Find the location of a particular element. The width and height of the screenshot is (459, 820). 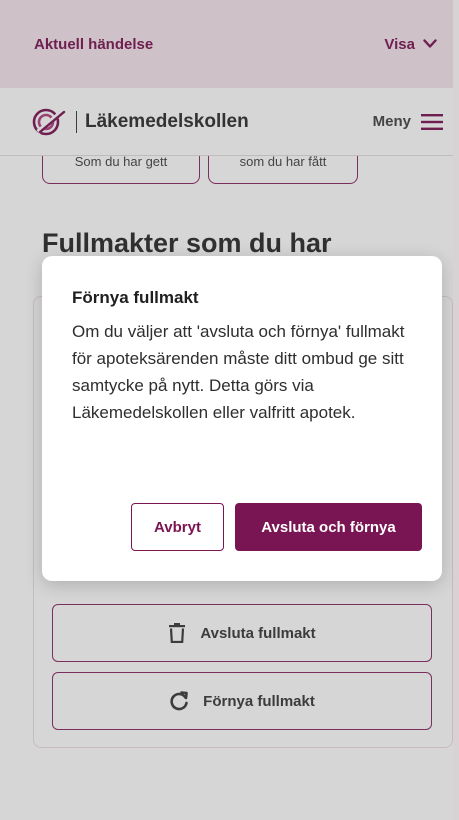

cancel-button: Avbryt is located at coordinates (177, 527).